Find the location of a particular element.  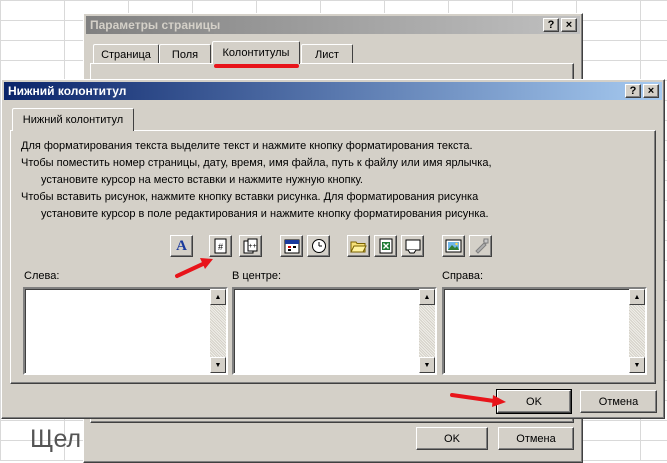

insert-picture-button is located at coordinates (453, 246).